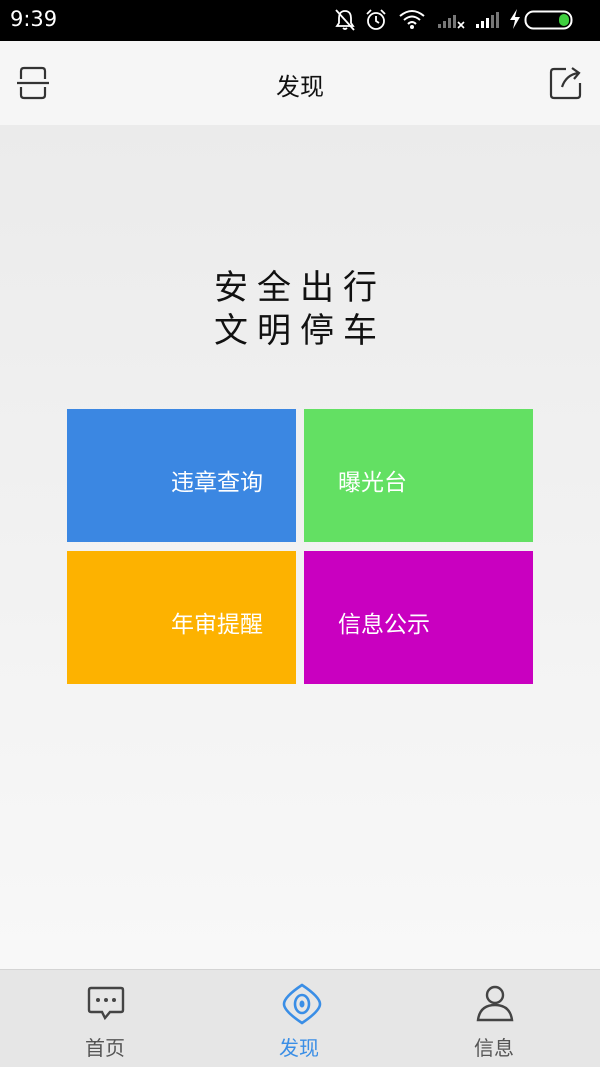  I want to click on share-button, so click(566, 83).